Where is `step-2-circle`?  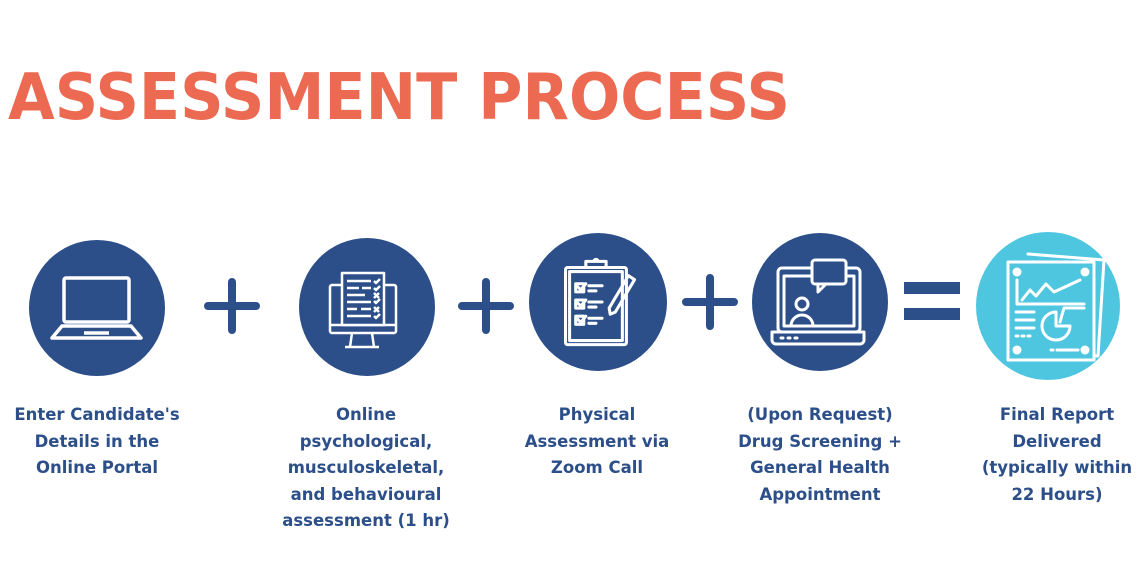
step-2-circle is located at coordinates (367, 307).